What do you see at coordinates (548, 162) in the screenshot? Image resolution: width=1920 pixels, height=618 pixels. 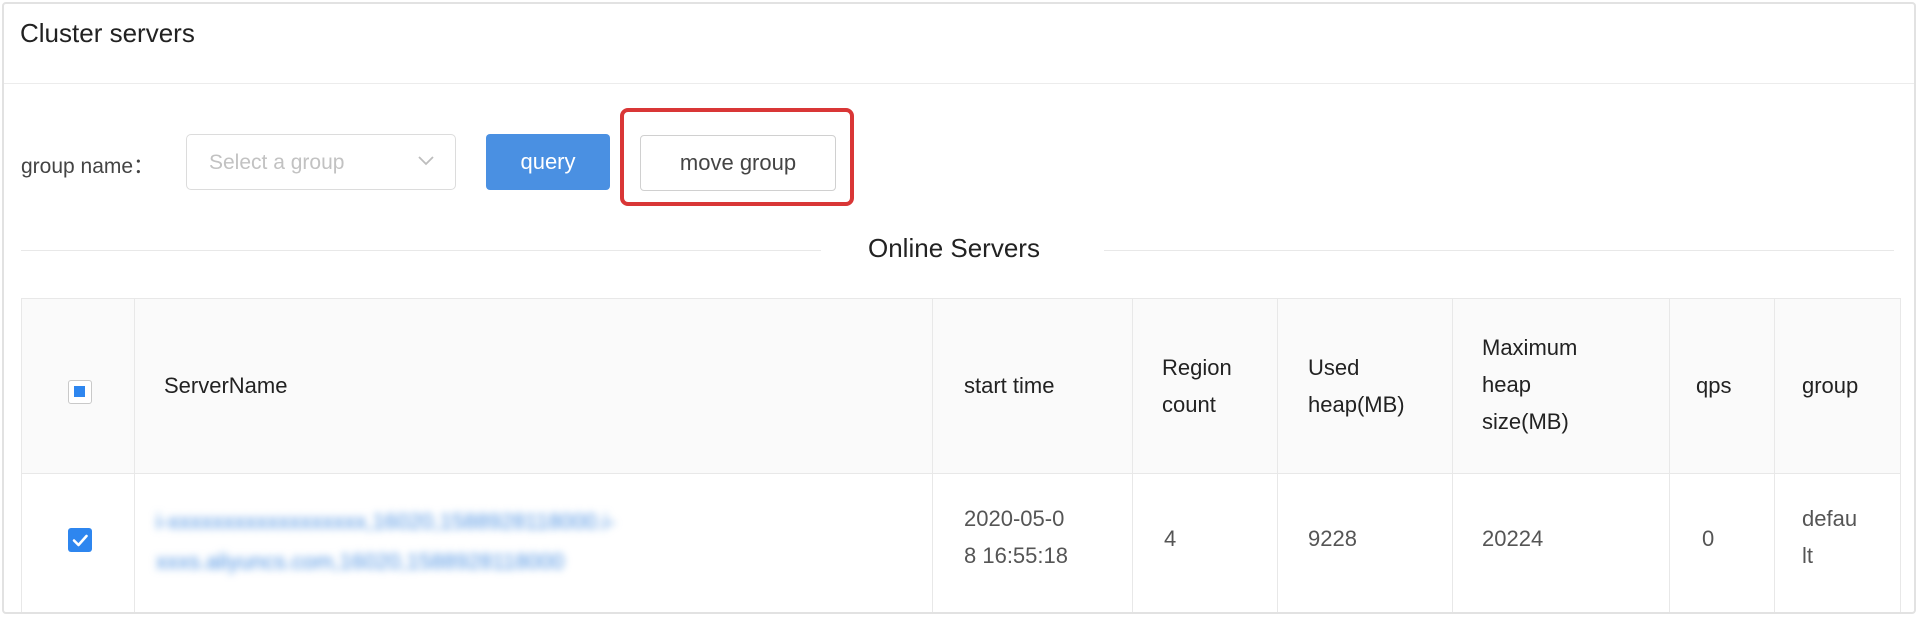 I see `query-button: query` at bounding box center [548, 162].